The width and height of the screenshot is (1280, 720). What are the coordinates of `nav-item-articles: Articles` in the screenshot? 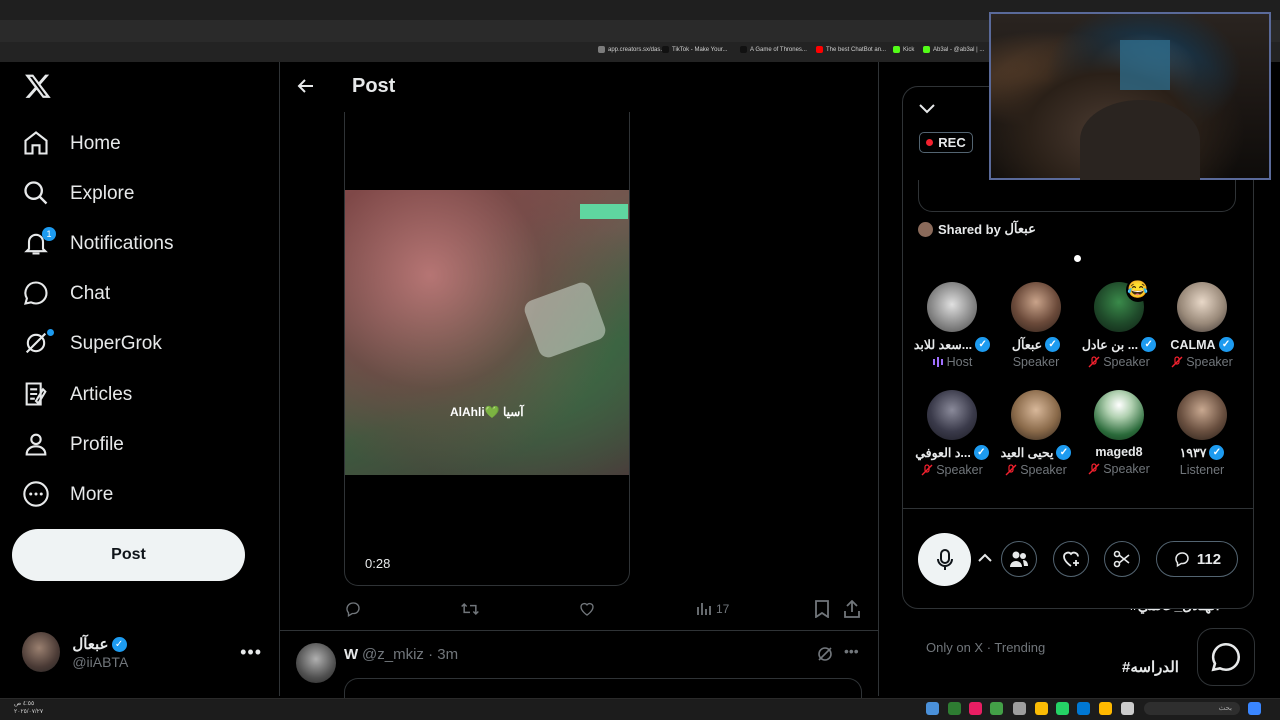 It's located at (77, 395).